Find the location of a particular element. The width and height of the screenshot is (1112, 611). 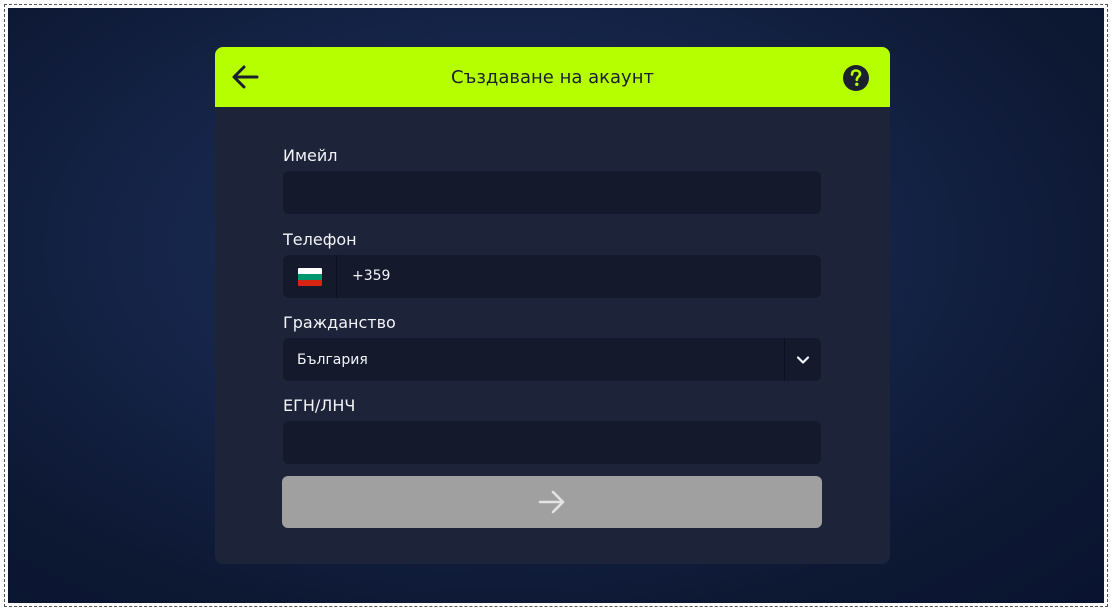

phone-field-container: +359 is located at coordinates (552, 276).